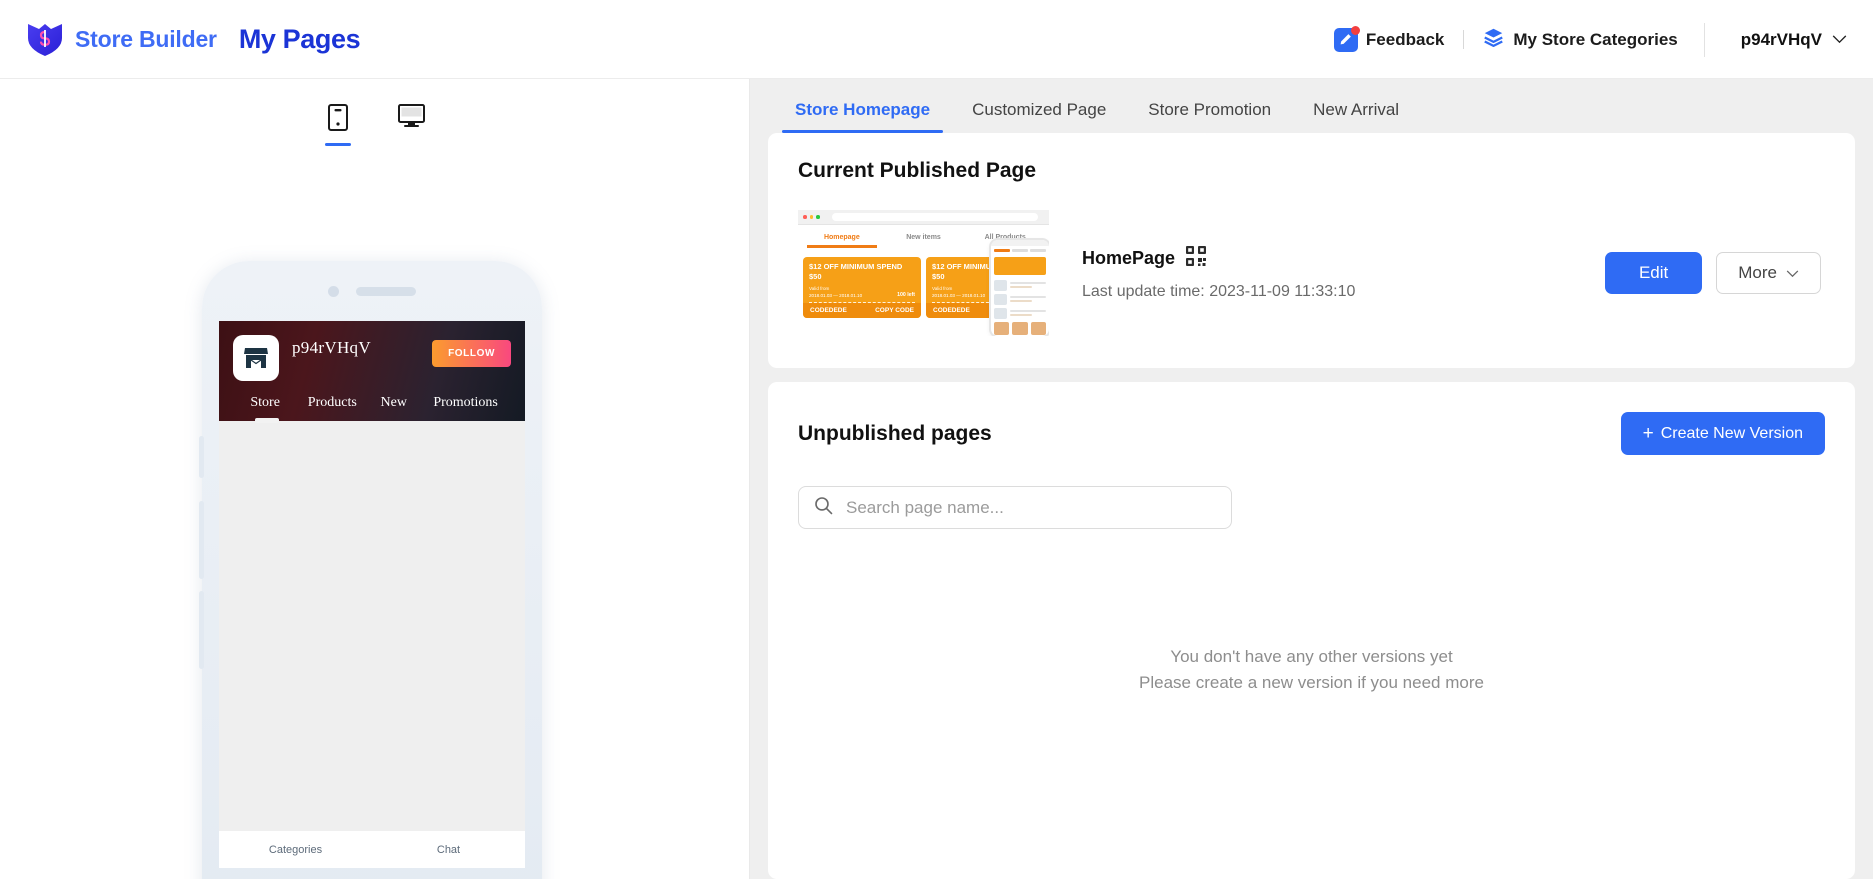 This screenshot has height=879, width=1873. I want to click on store-preview-name: p94rVHqV, so click(331, 347).